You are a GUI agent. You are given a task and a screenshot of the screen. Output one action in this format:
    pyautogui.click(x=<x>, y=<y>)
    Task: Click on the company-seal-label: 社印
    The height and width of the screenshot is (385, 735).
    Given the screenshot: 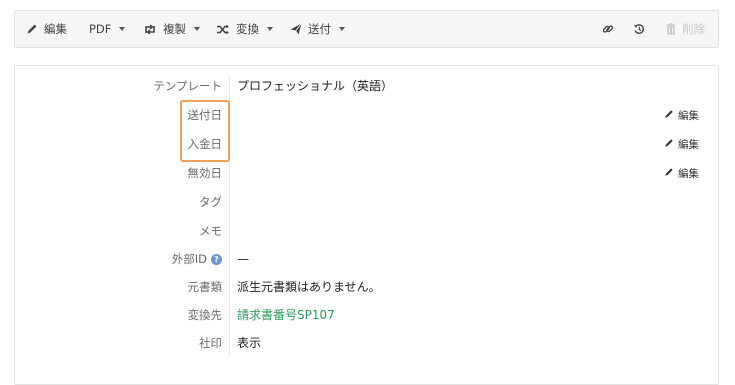 What is the action you would take?
    pyautogui.click(x=210, y=343)
    